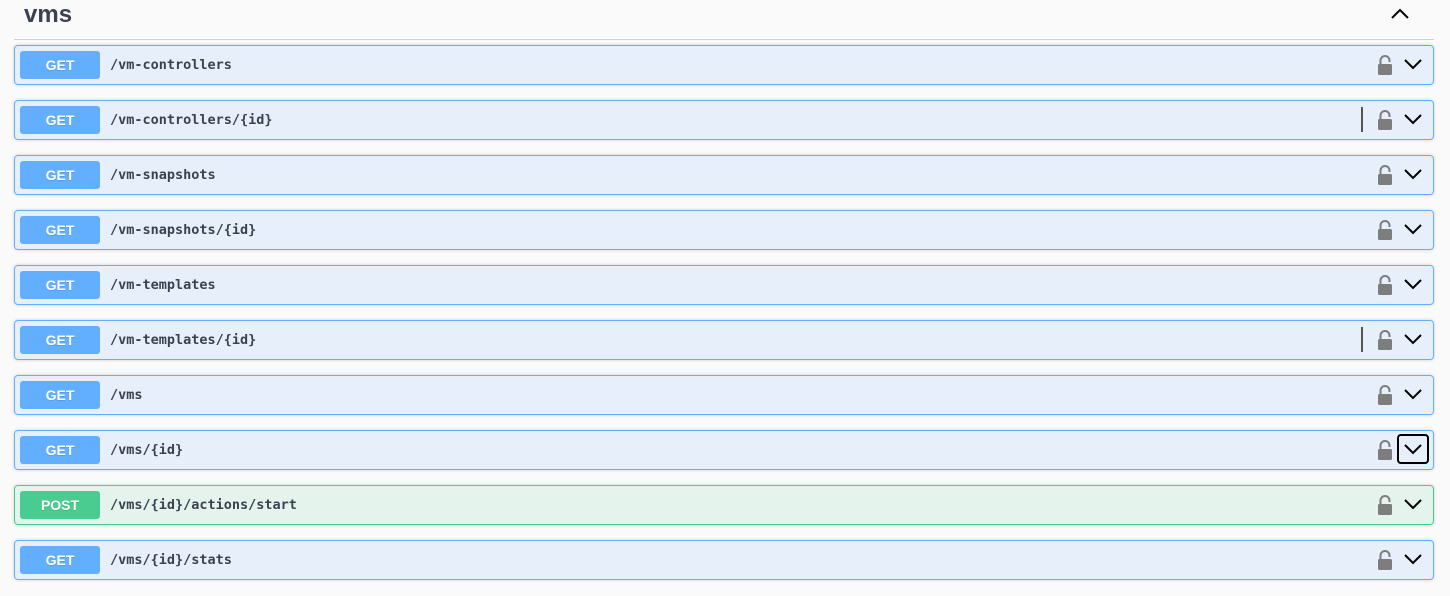 This screenshot has width=1450, height=596. Describe the element at coordinates (724, 340) in the screenshot. I see `operation-row: GET /vm-templates/{id}` at that location.